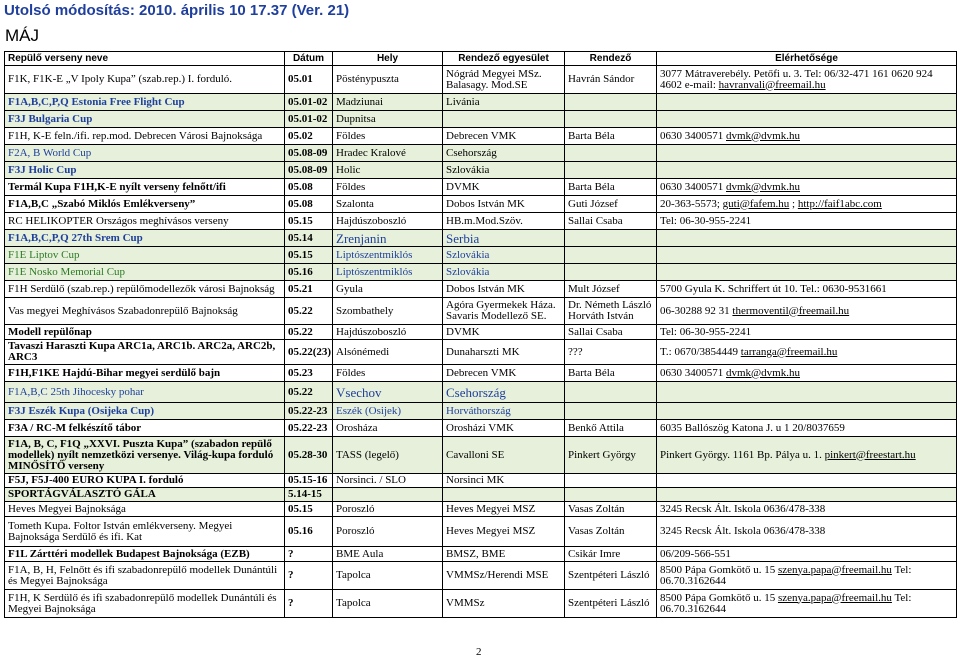 The image size is (959, 658). What do you see at coordinates (144, 428) in the screenshot?
I see `cell-name: F3A / RC-M felkészítő tábor` at bounding box center [144, 428].